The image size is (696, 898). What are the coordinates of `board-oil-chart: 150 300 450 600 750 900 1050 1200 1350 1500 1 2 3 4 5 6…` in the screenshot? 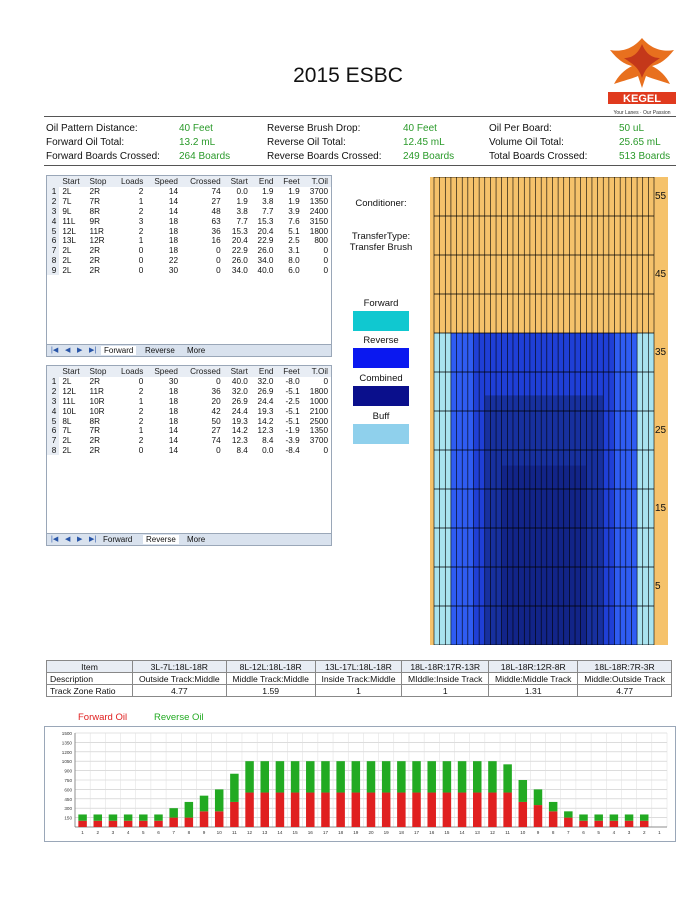 It's located at (360, 784).